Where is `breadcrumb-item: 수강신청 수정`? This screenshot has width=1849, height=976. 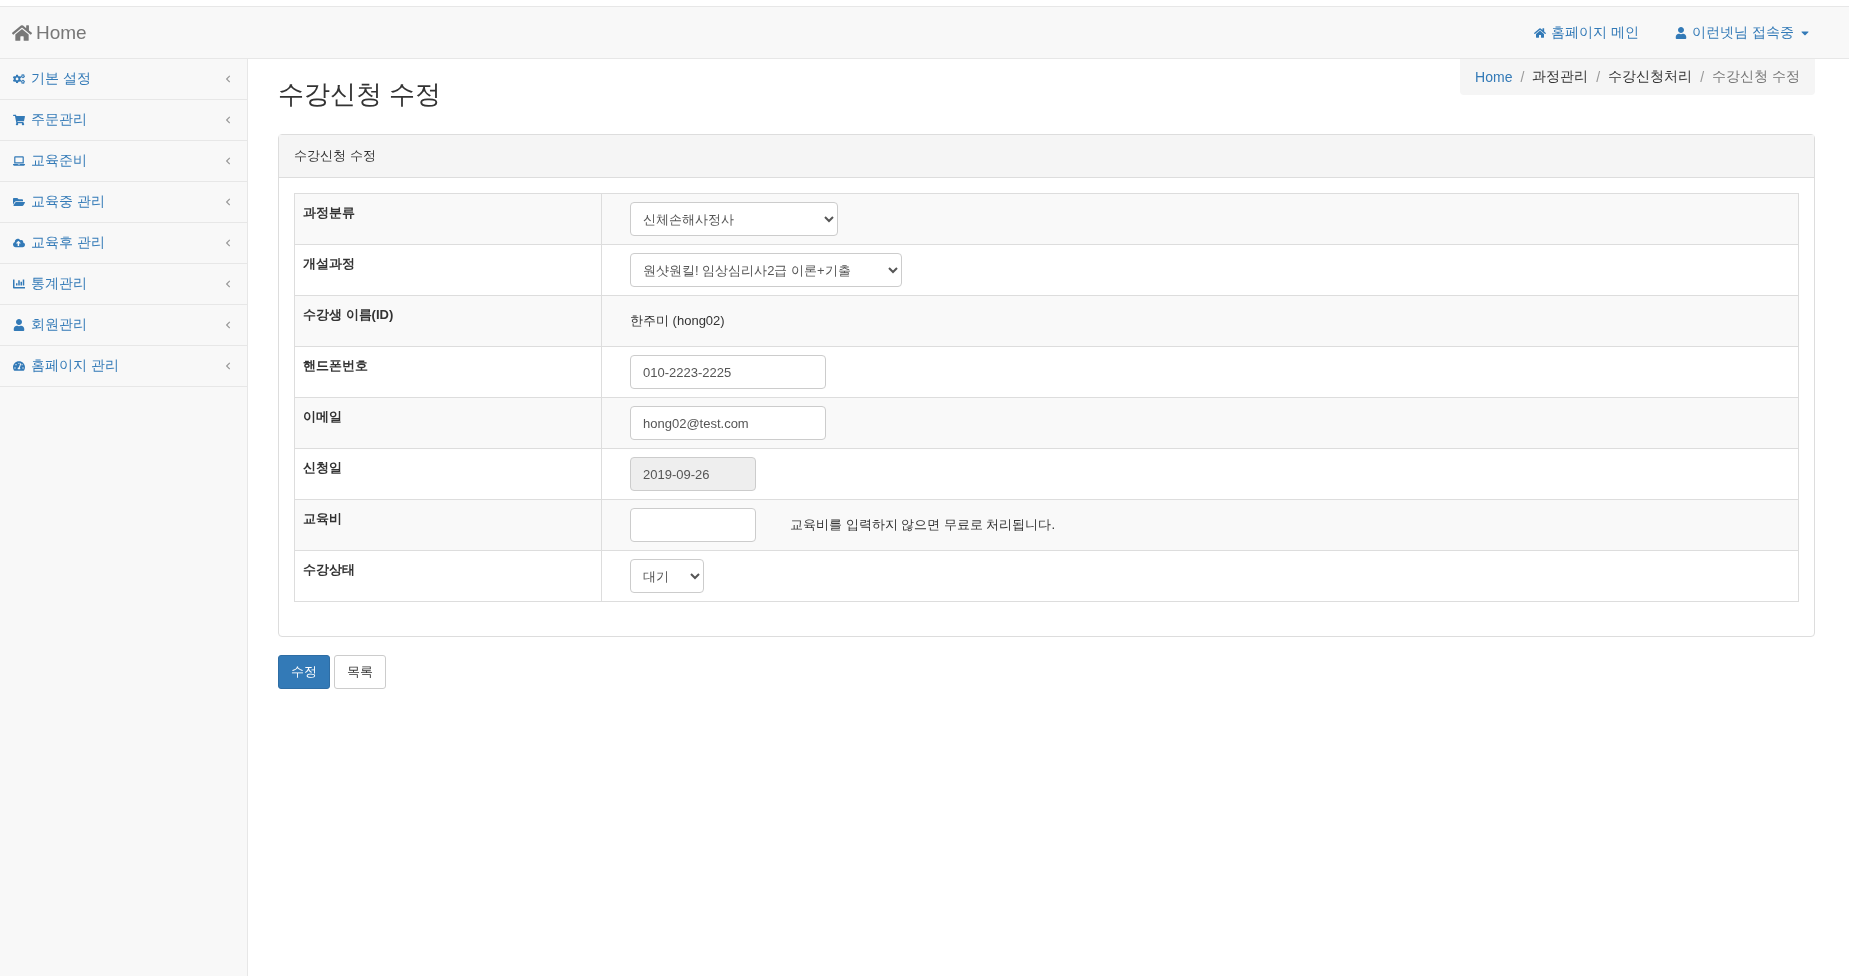 breadcrumb-item: 수강신청 수정 is located at coordinates (1756, 77).